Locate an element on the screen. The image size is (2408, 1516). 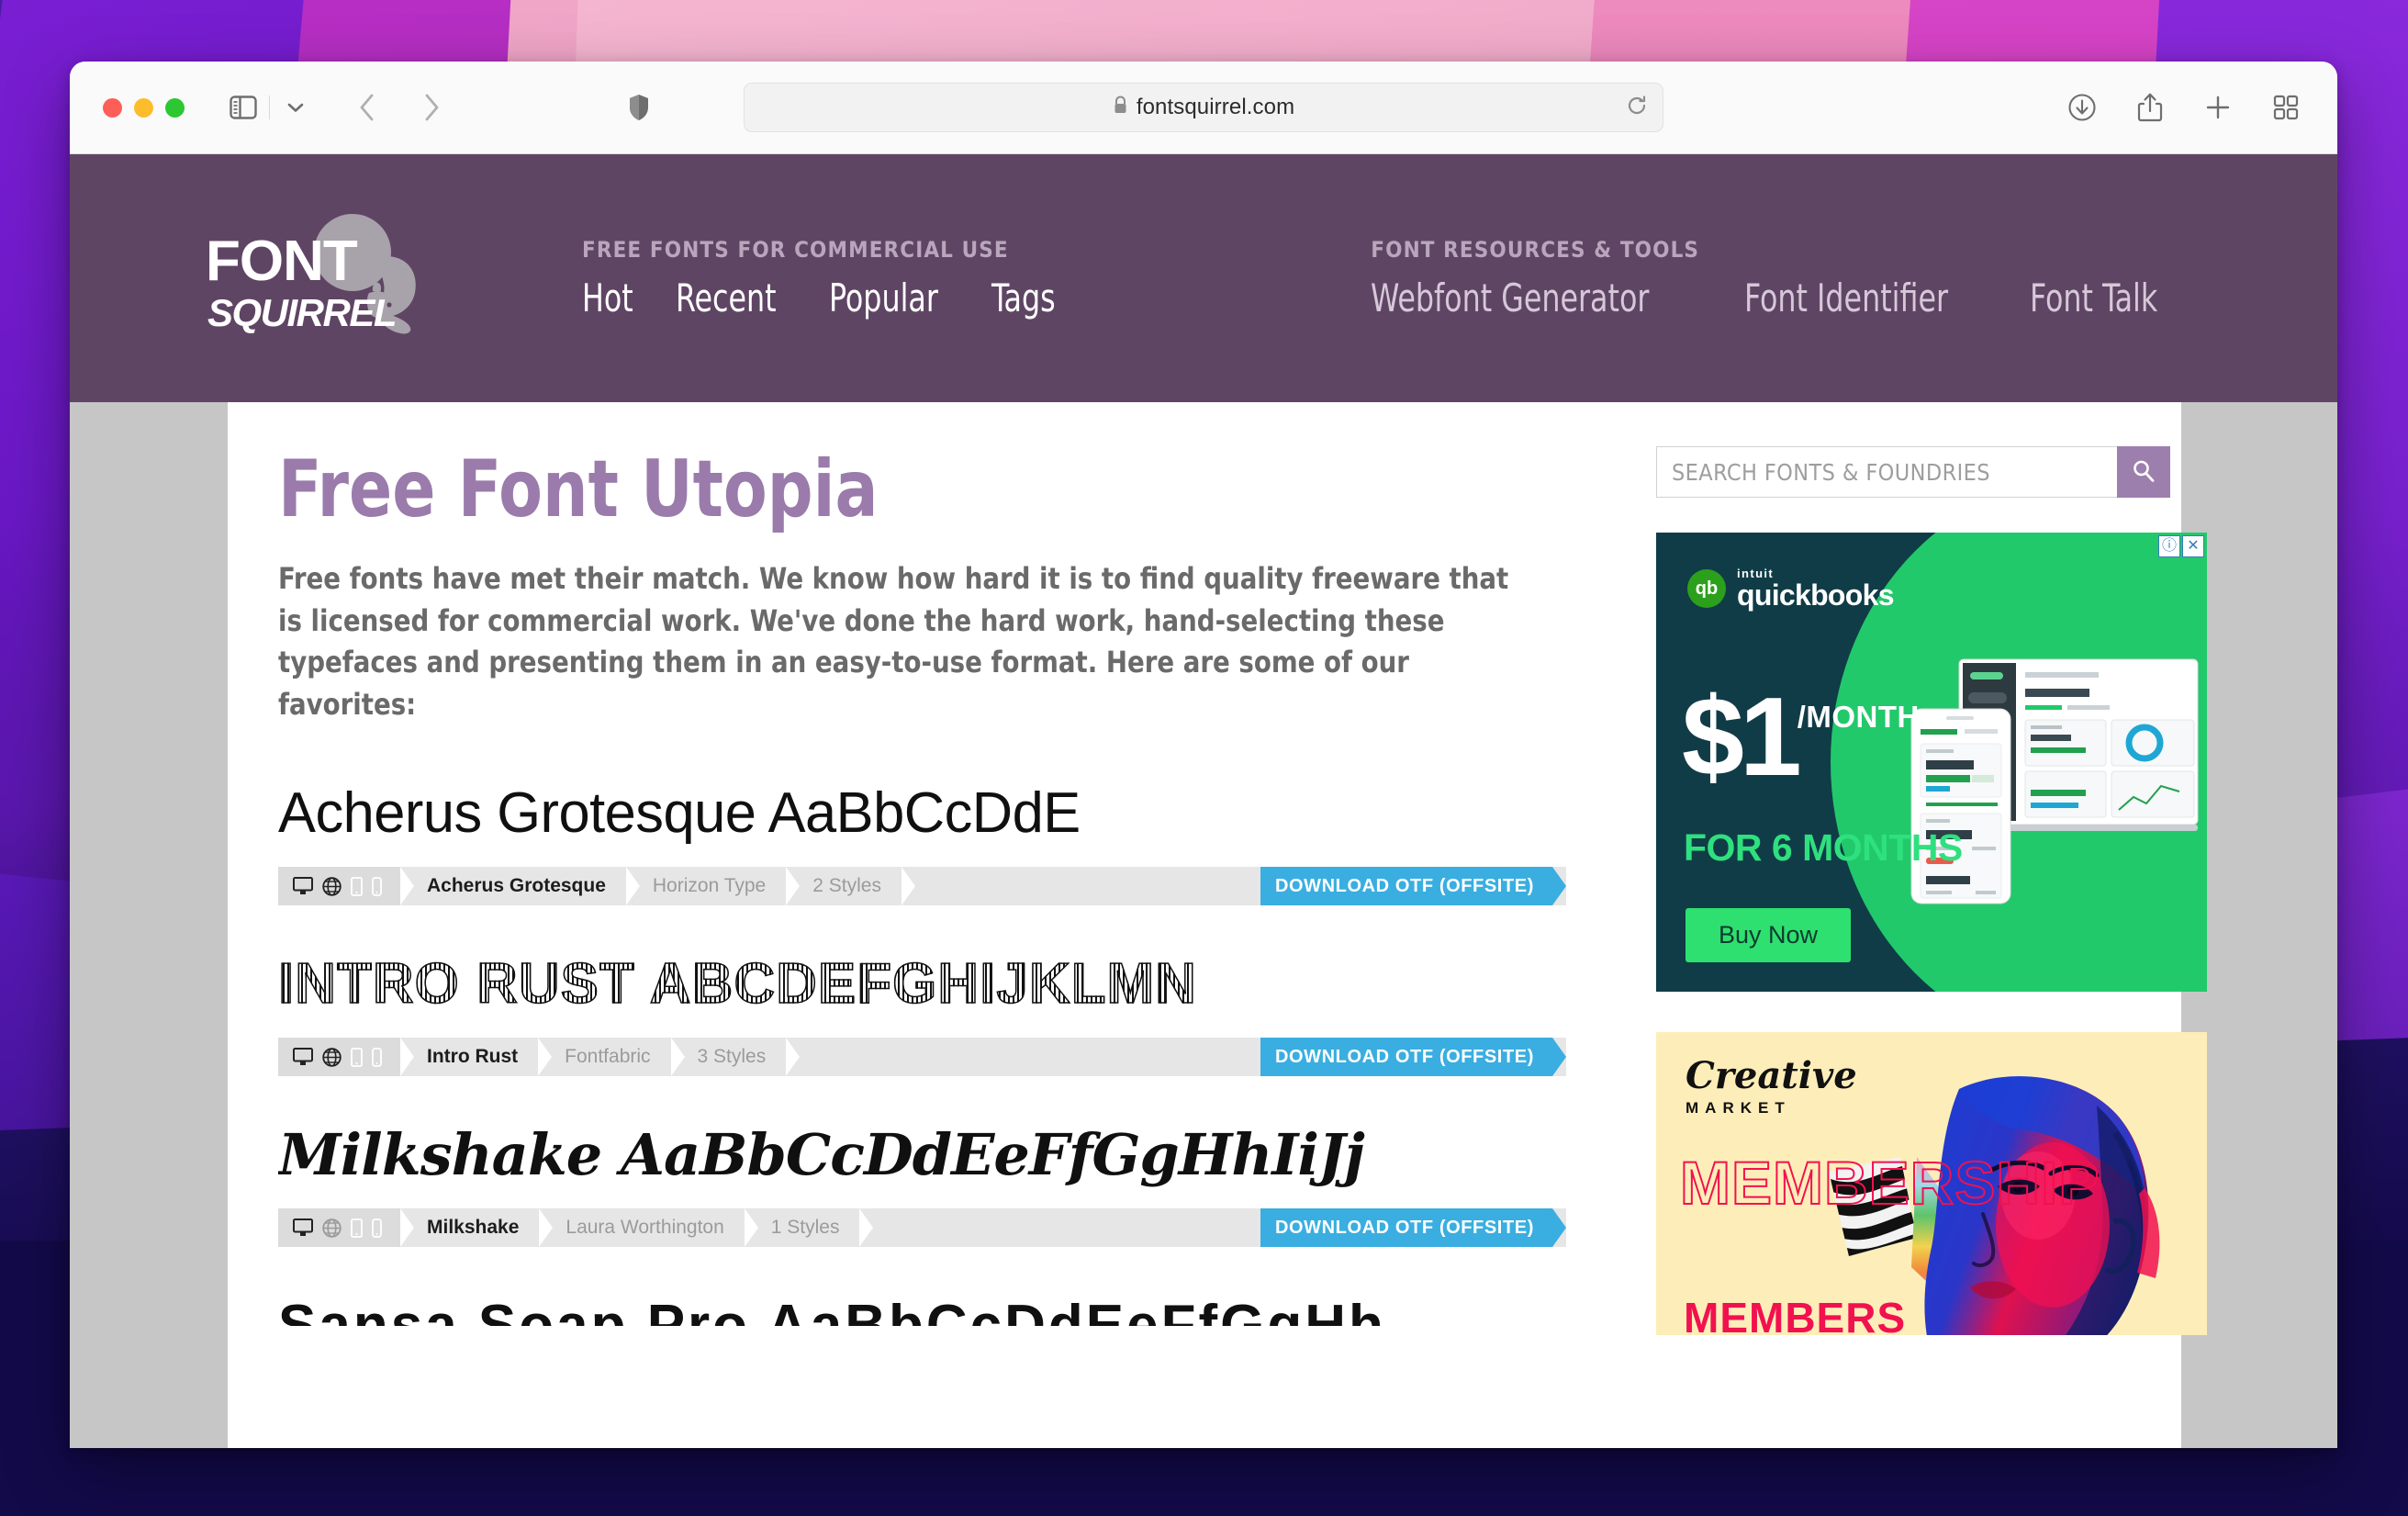
ad-creative-market: Creative MARKET MEMBERSHIP MEMBERS is located at coordinates (1931, 1183).